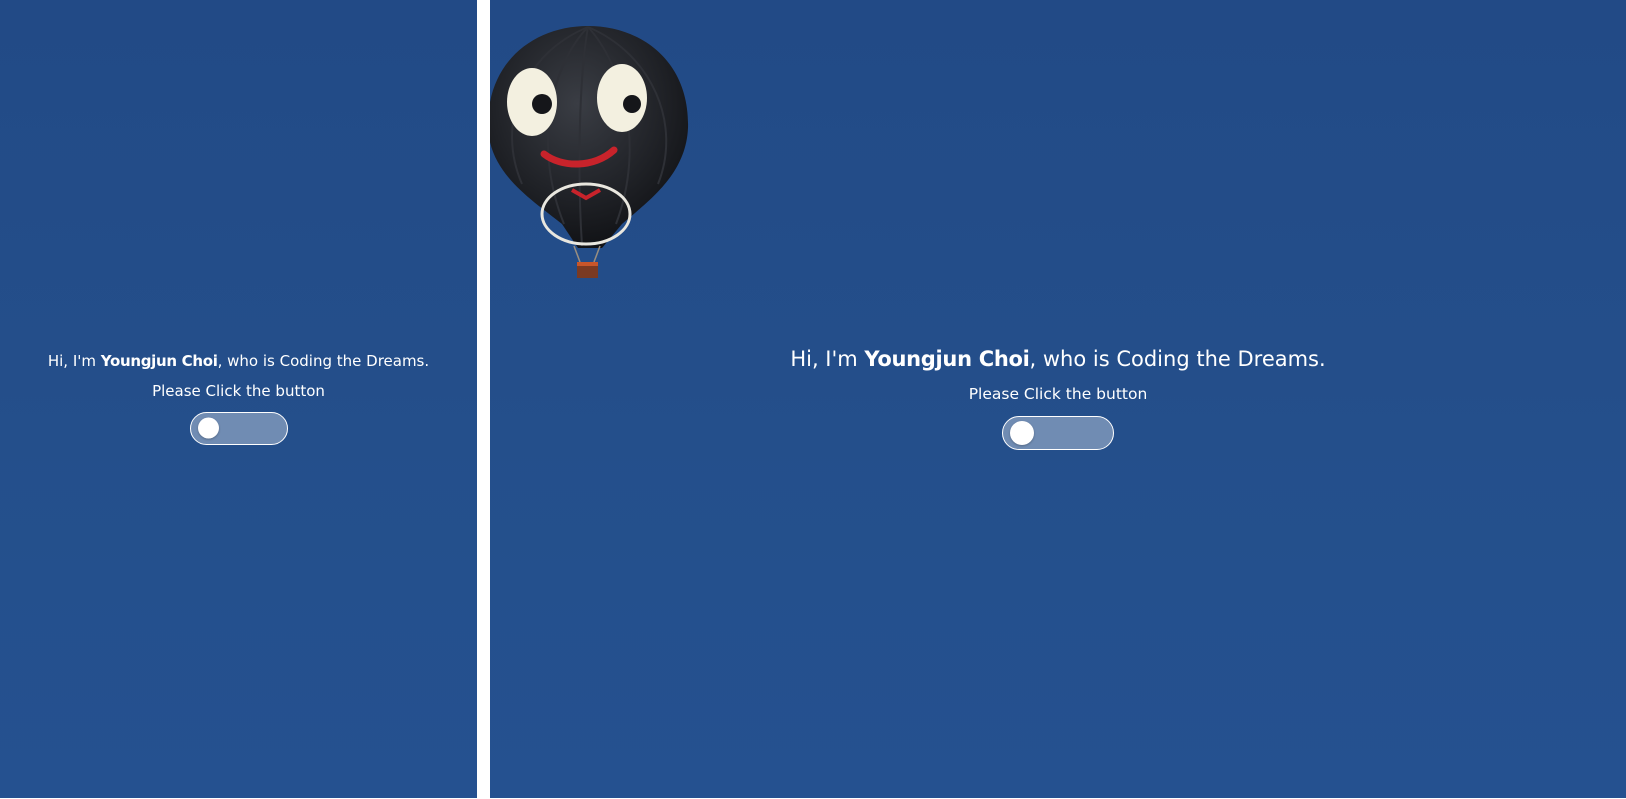 The height and width of the screenshot is (799, 1626). Describe the element at coordinates (589, 152) in the screenshot. I see `hot-air-balloon-icon` at that location.